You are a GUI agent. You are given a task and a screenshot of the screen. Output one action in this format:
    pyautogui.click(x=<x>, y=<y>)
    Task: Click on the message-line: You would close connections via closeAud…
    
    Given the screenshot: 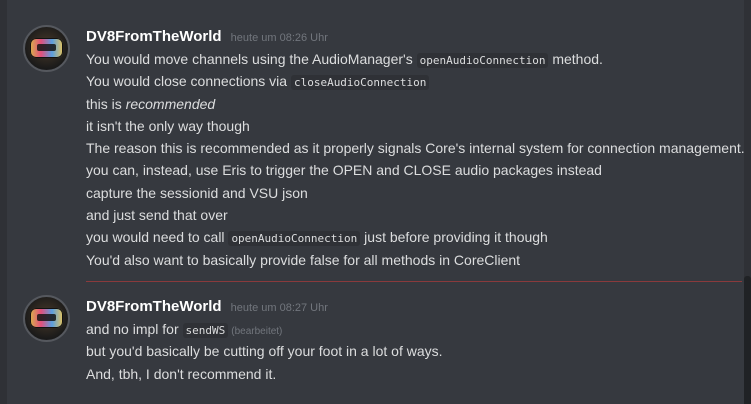 What is the action you would take?
    pyautogui.click(x=415, y=81)
    